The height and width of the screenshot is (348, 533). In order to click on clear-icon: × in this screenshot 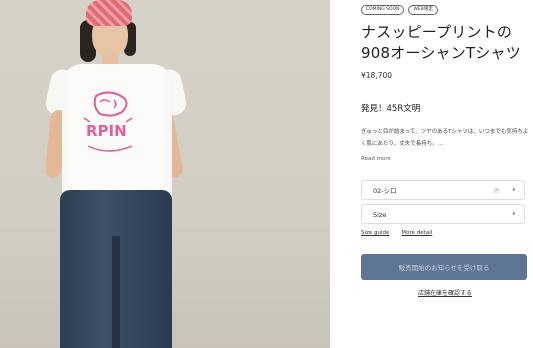, I will do `click(496, 190)`.